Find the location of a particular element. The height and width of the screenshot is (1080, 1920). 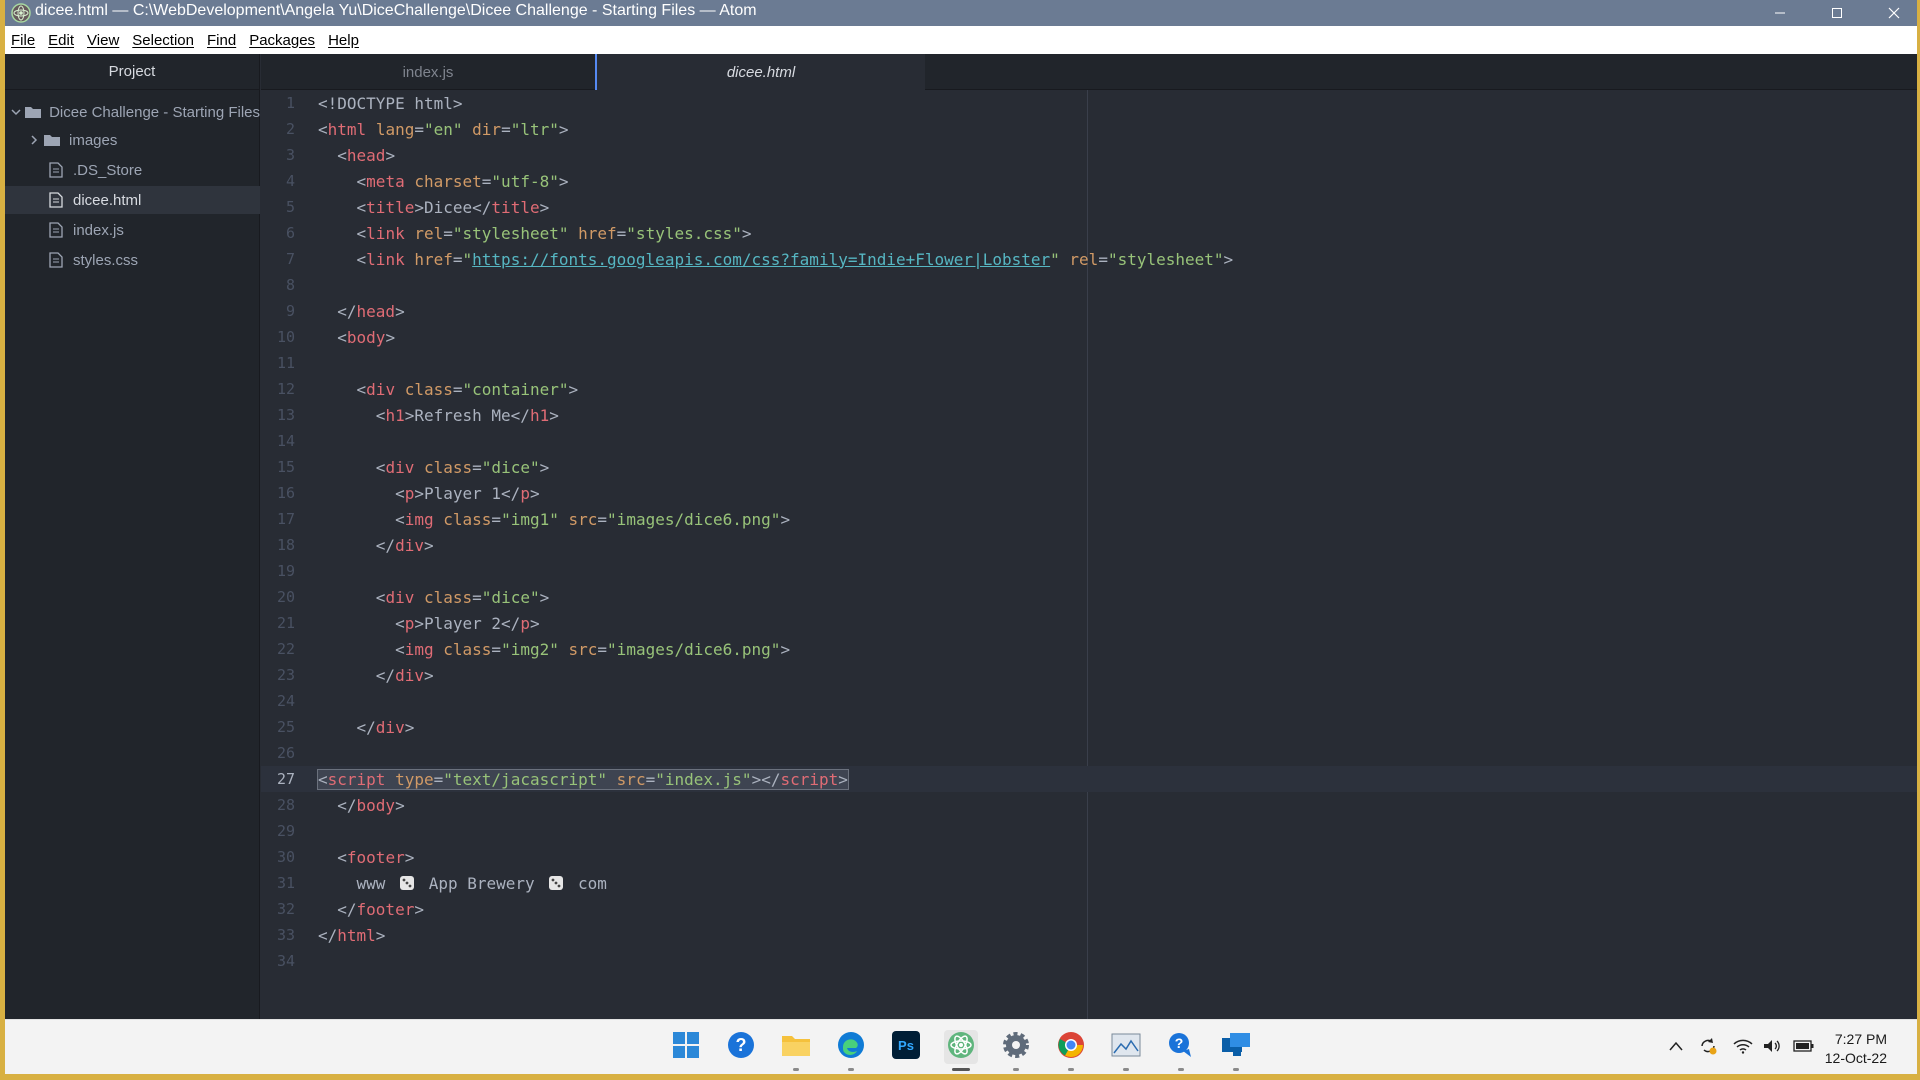

maximize-button is located at coordinates (1837, 13).